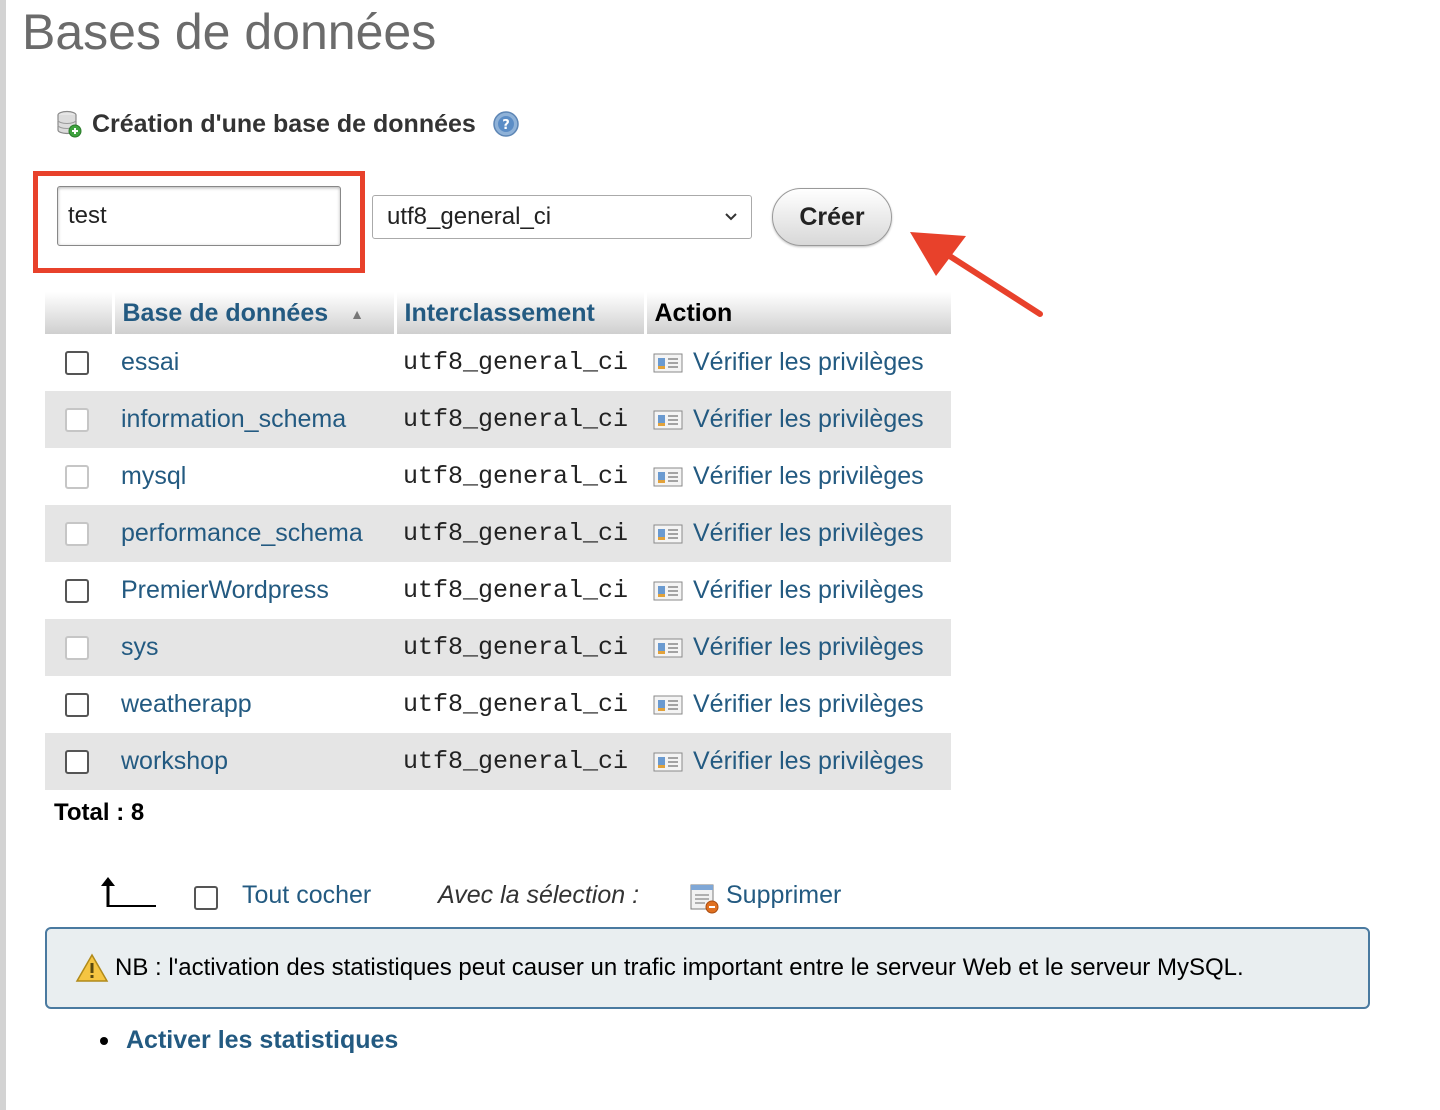 This screenshot has height=1110, width=1440. I want to click on statistics-options: Activer les statistiques, so click(249, 1040).